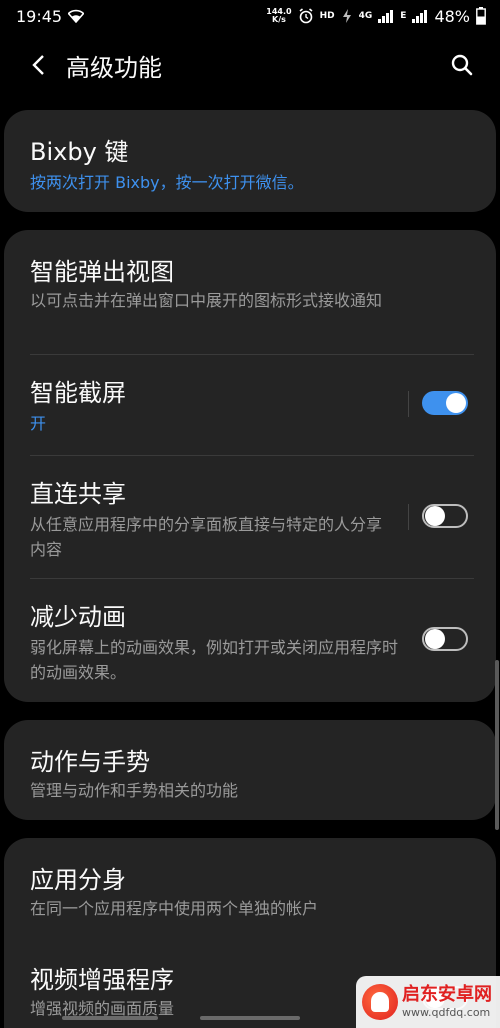  I want to click on direct-share-toggle, so click(445, 516).